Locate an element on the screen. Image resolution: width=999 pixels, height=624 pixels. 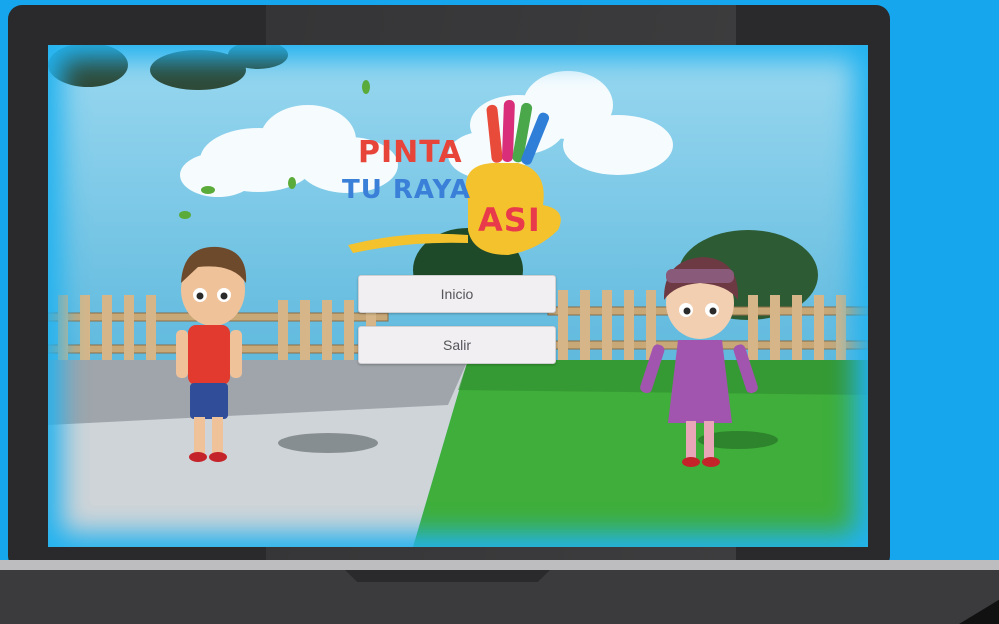
start-button: Inicio is located at coordinates (457, 294).